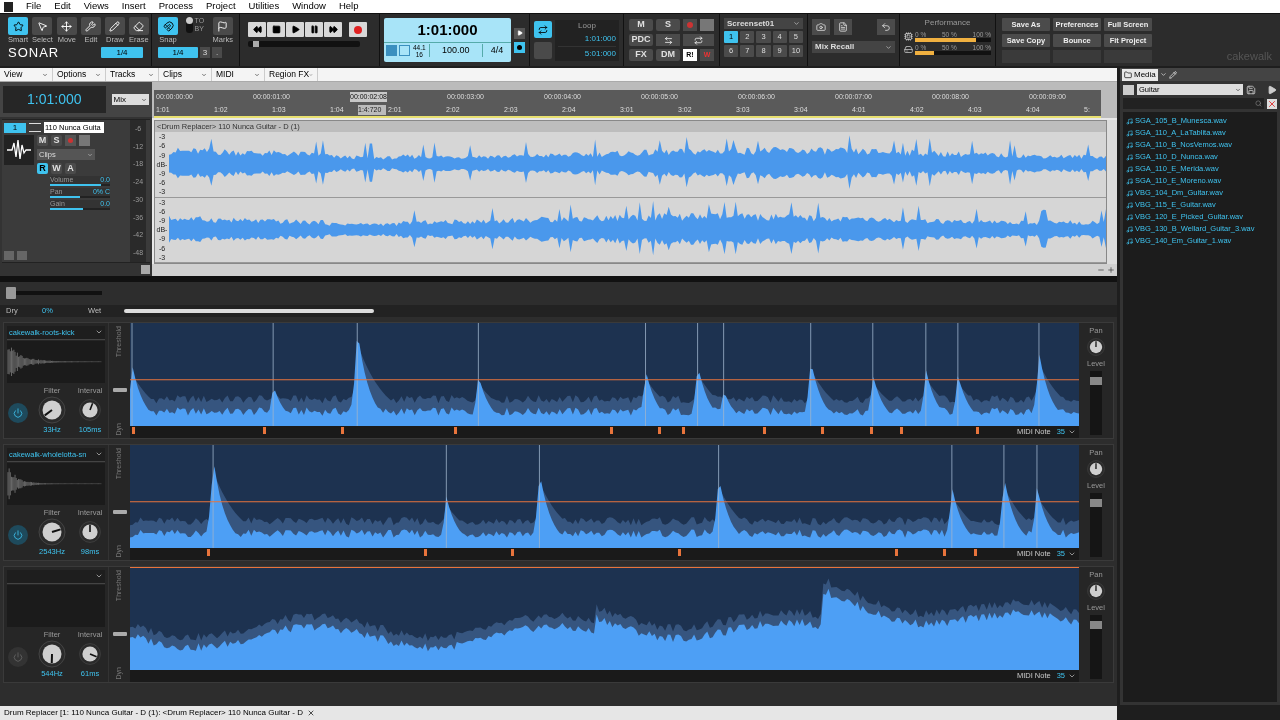 This screenshot has width=1280, height=720. Describe the element at coordinates (133, 7) in the screenshot. I see `menu-item: Insert` at that location.